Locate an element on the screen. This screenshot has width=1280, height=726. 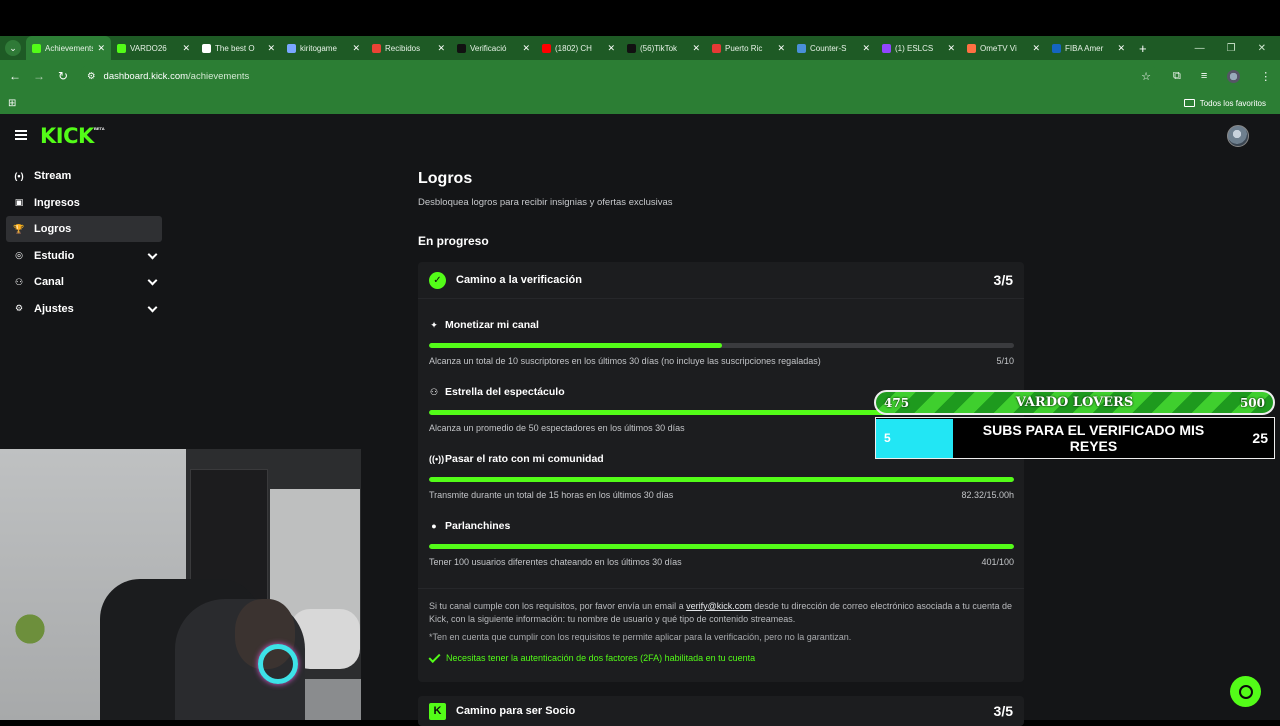
partner-card: K Camino para ser Socio 3/5 is located at coordinates (721, 711).